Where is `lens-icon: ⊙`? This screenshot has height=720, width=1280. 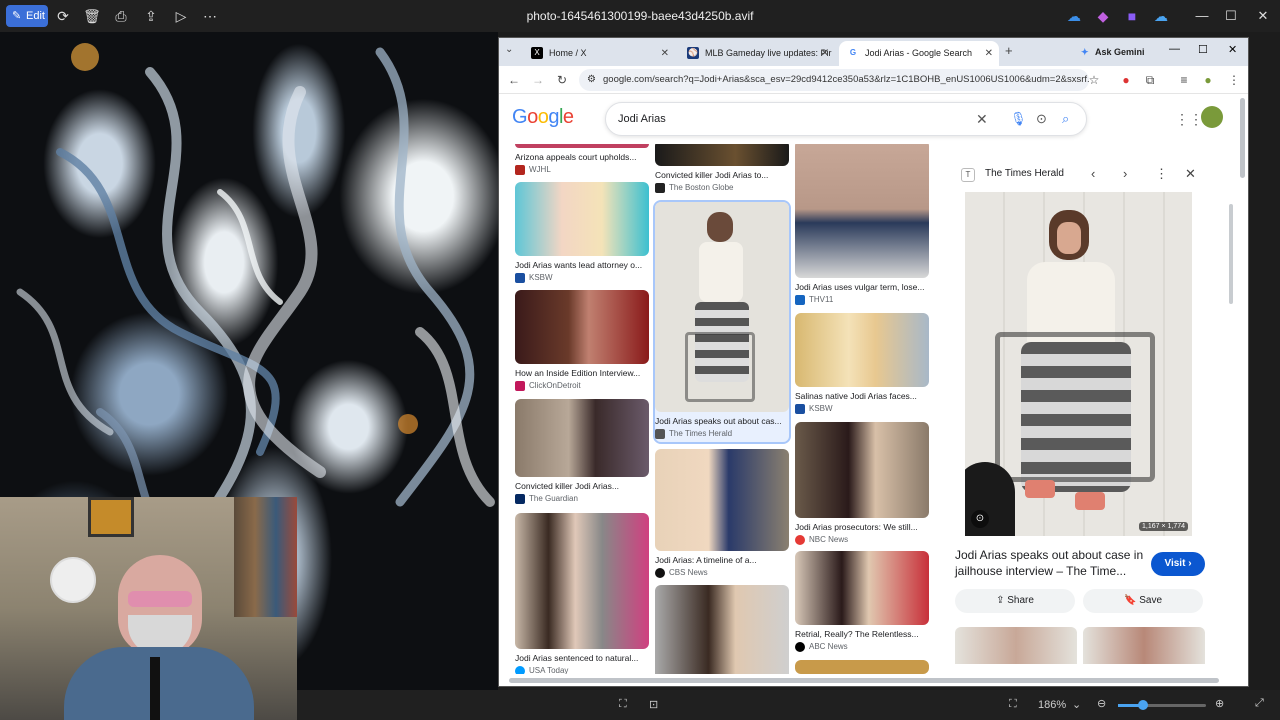 lens-icon: ⊙ is located at coordinates (1041, 119).